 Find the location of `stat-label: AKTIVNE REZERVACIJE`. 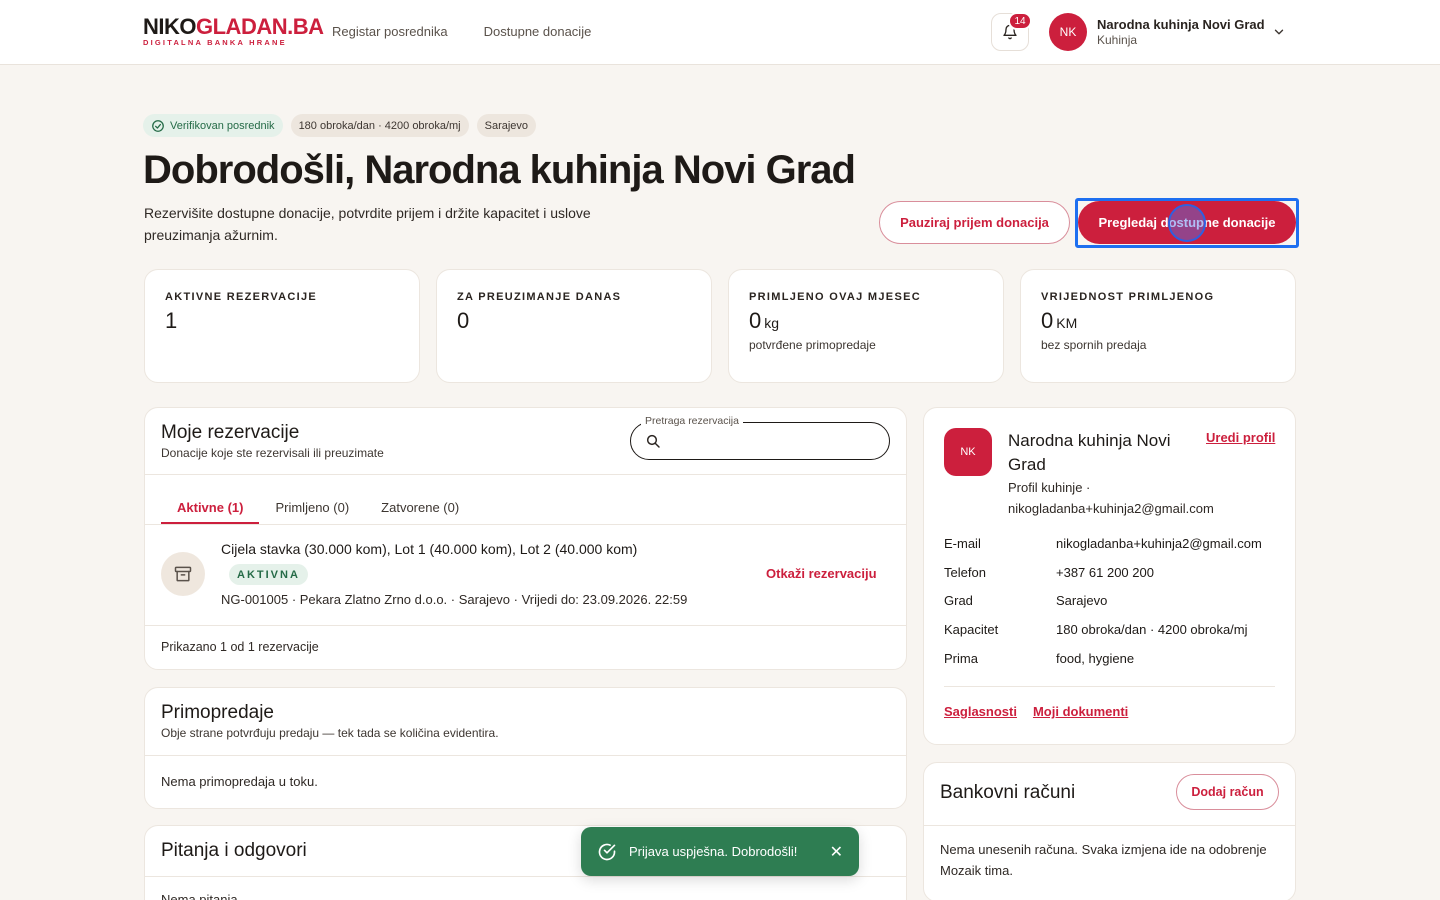

stat-label: AKTIVNE REZERVACIJE is located at coordinates (241, 297).